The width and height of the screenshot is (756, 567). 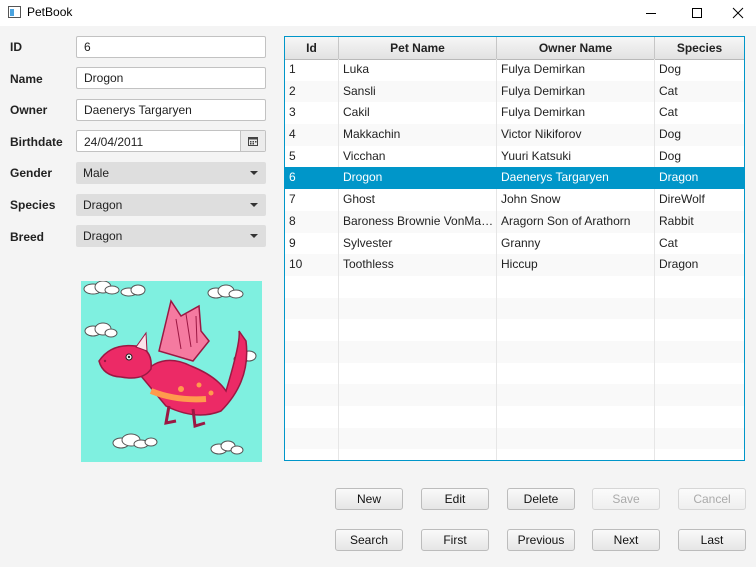 What do you see at coordinates (418, 243) in the screenshot?
I see `cell-pet-name: Sylvester` at bounding box center [418, 243].